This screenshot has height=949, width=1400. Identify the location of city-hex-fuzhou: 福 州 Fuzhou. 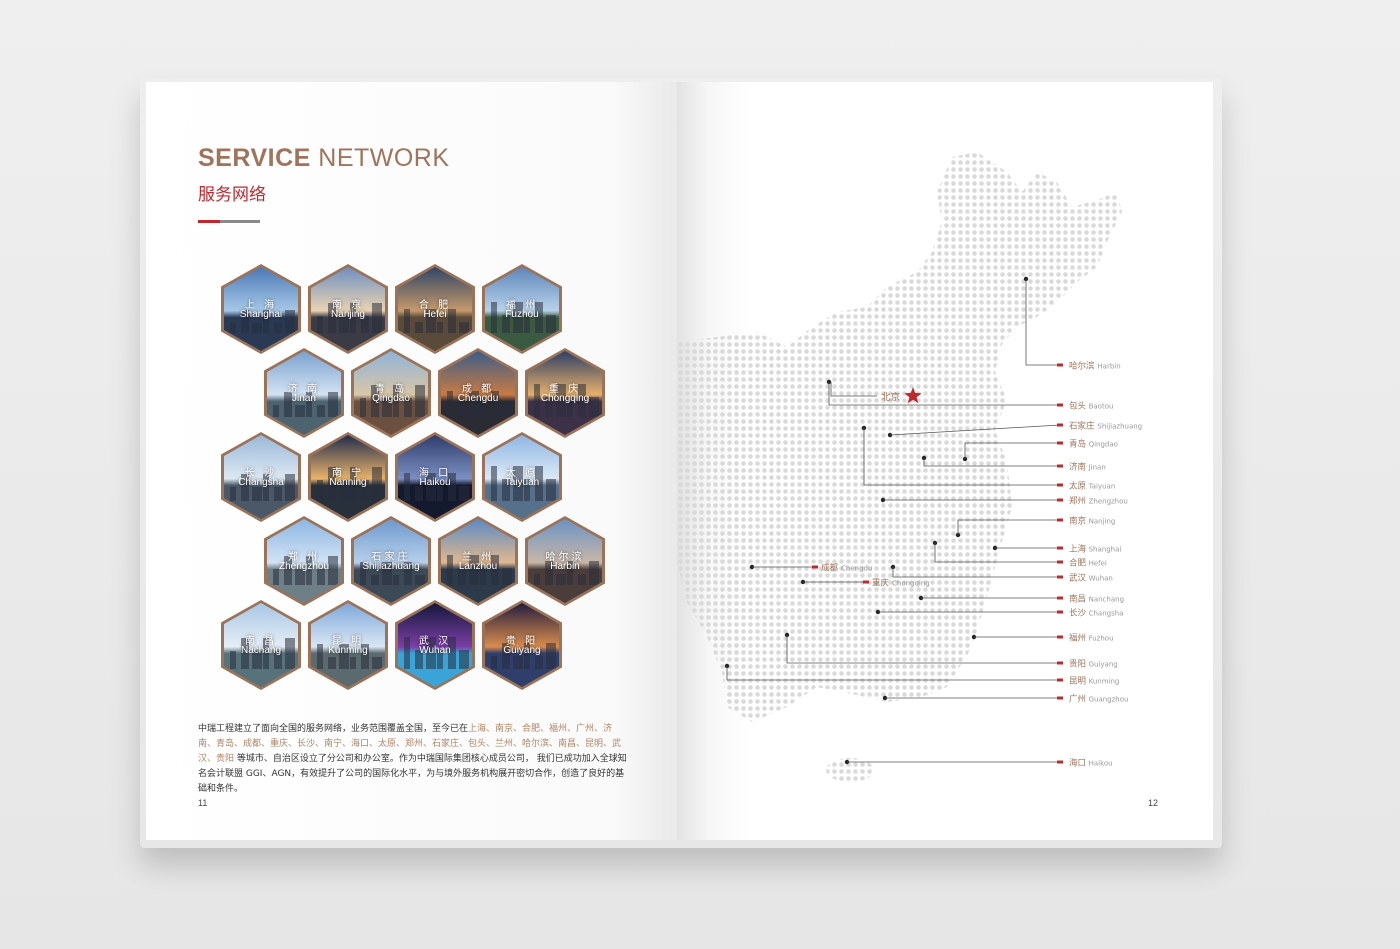
(522, 309).